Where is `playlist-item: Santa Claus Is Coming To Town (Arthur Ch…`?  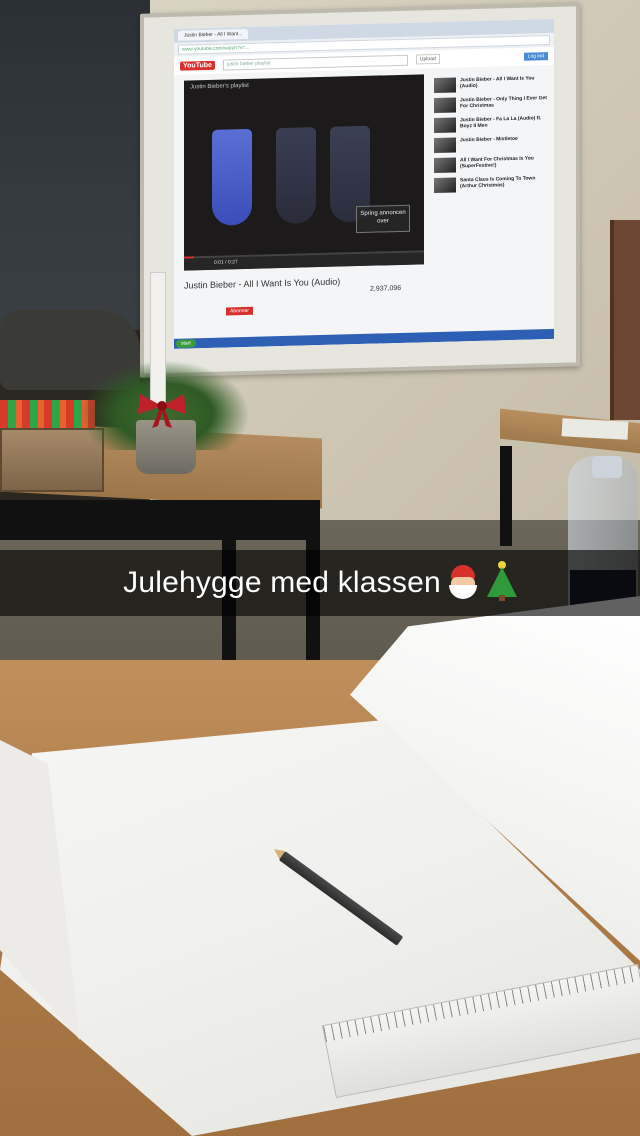 playlist-item: Santa Claus Is Coming To Town (Arthur Ch… is located at coordinates (493, 184).